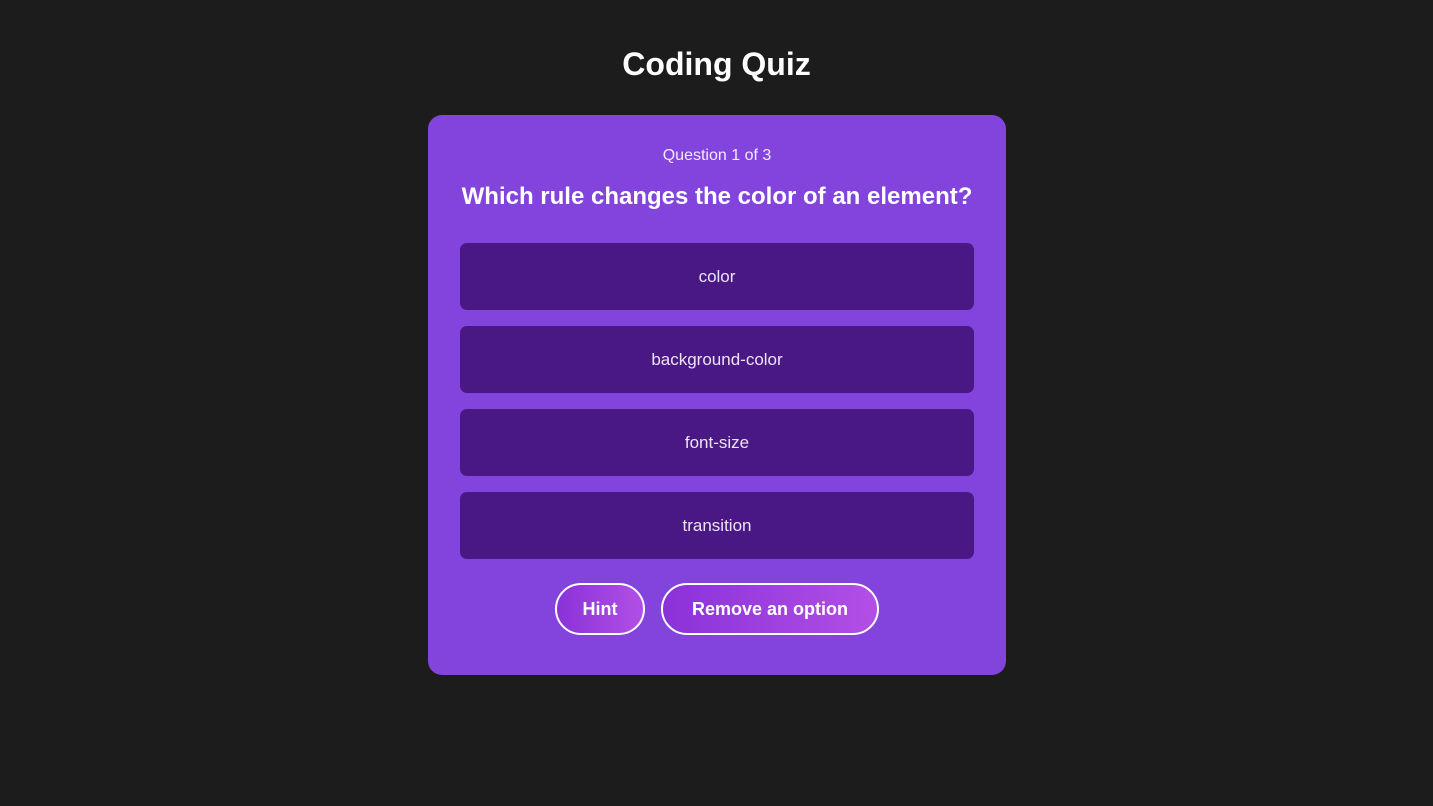  I want to click on question-counter: Question 1 of 3, so click(717, 156).